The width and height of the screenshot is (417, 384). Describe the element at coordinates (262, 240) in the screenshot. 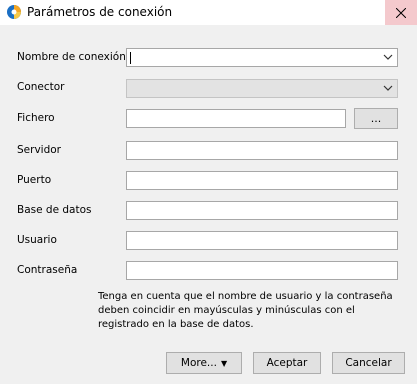

I see `usuario-input` at that location.